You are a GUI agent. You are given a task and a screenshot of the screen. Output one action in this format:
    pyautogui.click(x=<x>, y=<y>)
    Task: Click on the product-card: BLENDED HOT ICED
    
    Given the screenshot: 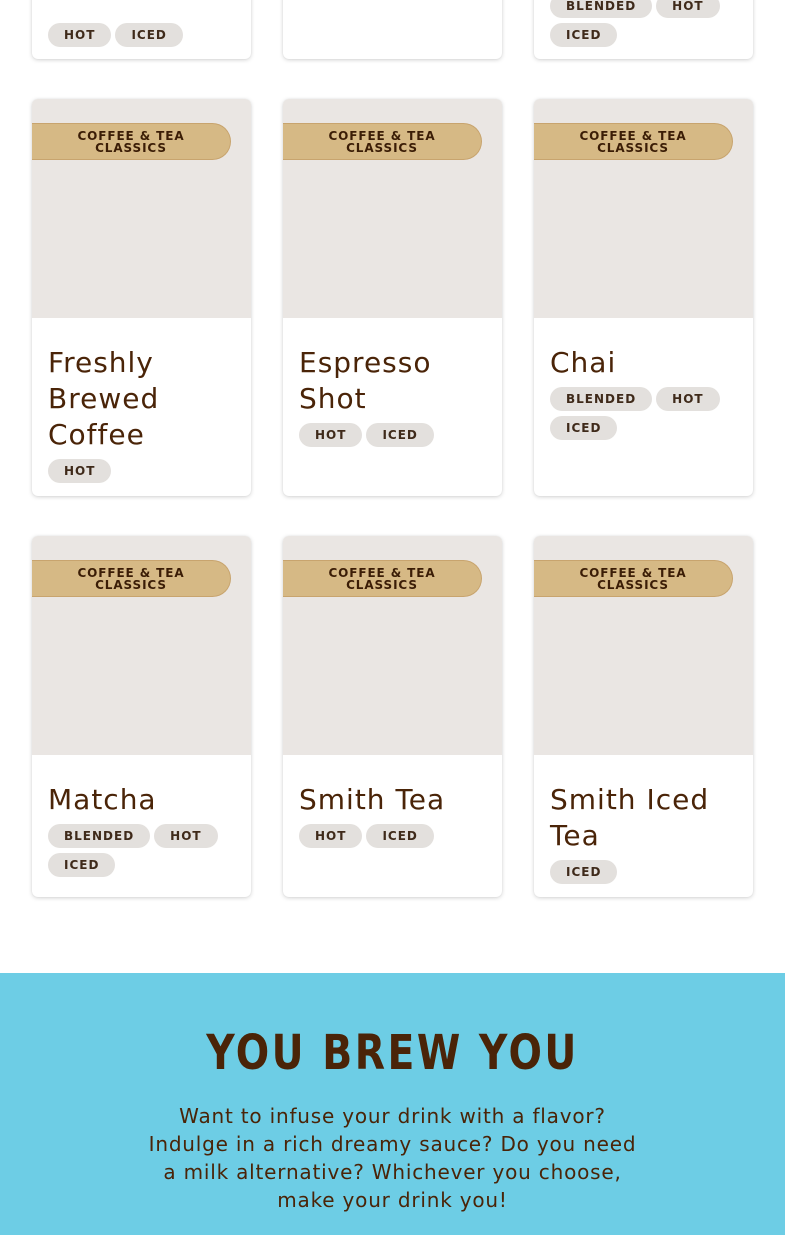 What is the action you would take?
    pyautogui.click(x=643, y=29)
    